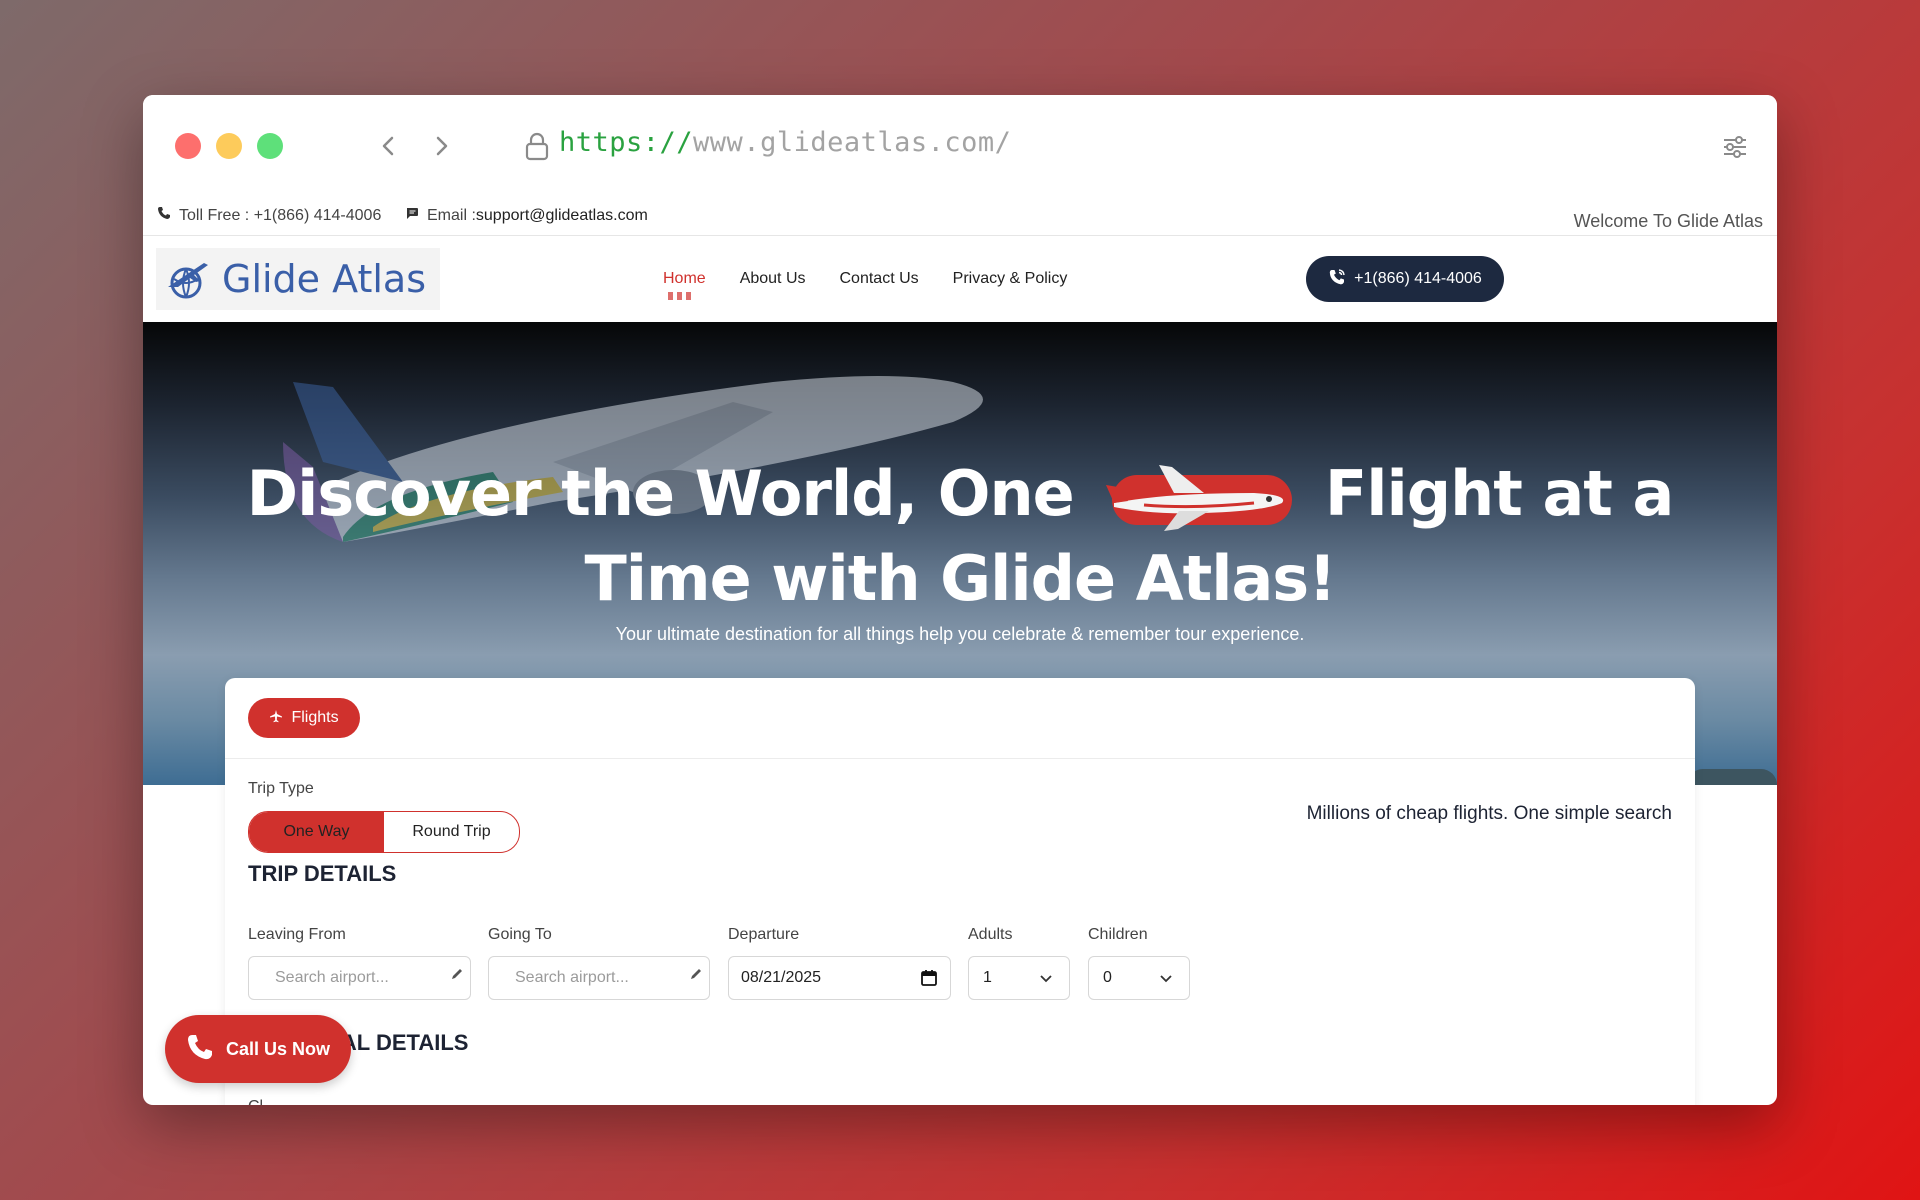 The height and width of the screenshot is (1200, 1920). I want to click on address-bar: https://www.glideatlas.com/, so click(785, 142).